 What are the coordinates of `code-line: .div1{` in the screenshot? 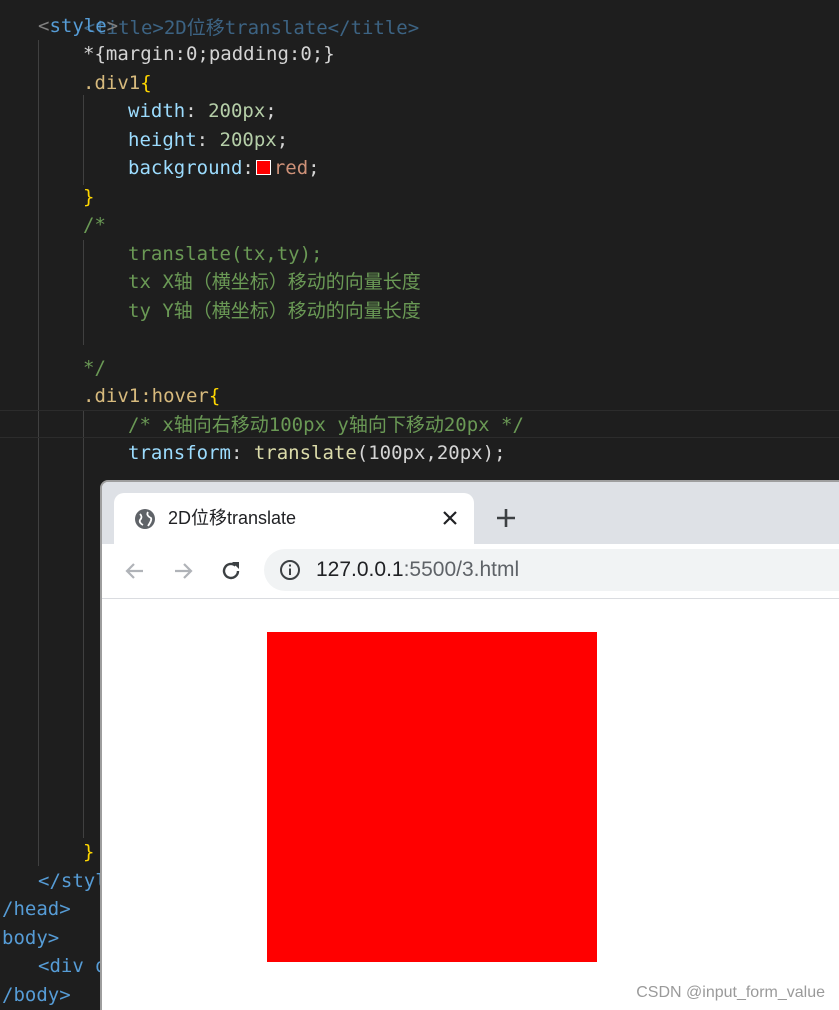 It's located at (117, 83).